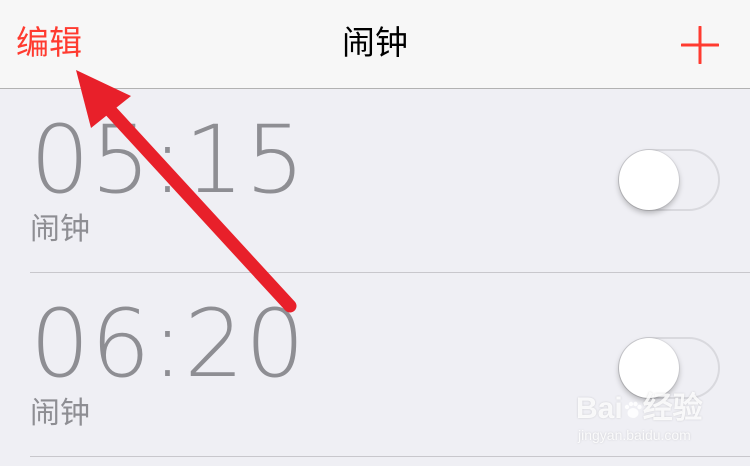 The height and width of the screenshot is (466, 750). I want to click on paw-icon, so click(633, 409).